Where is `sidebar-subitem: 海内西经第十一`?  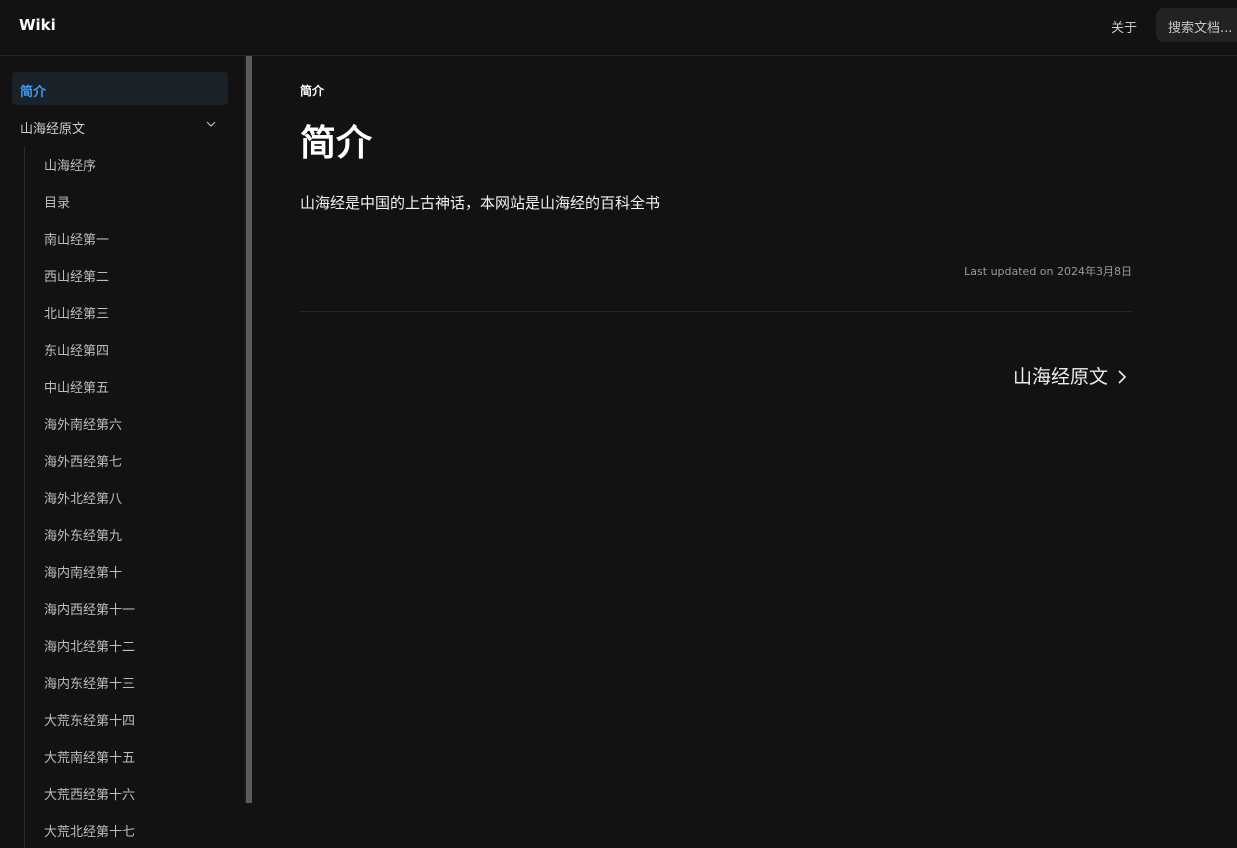 sidebar-subitem: 海内西经第十一 is located at coordinates (126, 608).